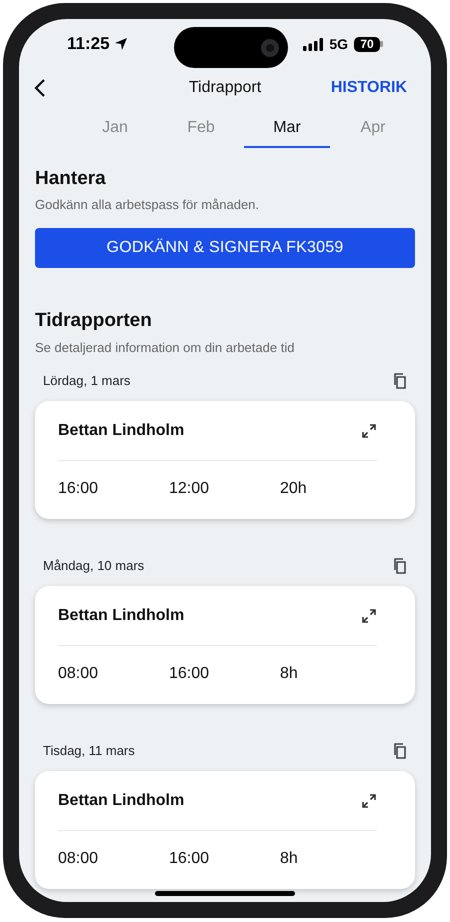 This screenshot has width=450, height=922. Describe the element at coordinates (121, 44) in the screenshot. I see `location-arrow-icon` at that location.